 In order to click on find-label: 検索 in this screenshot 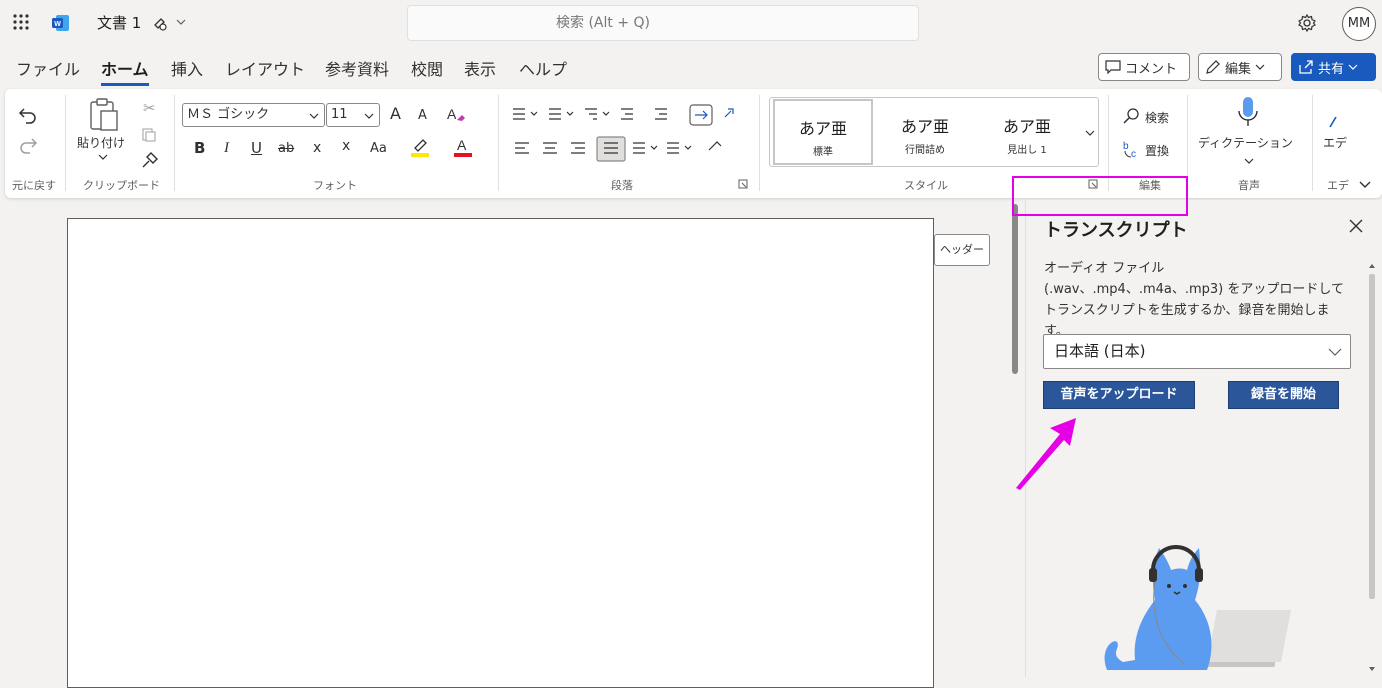, I will do `click(1157, 117)`.